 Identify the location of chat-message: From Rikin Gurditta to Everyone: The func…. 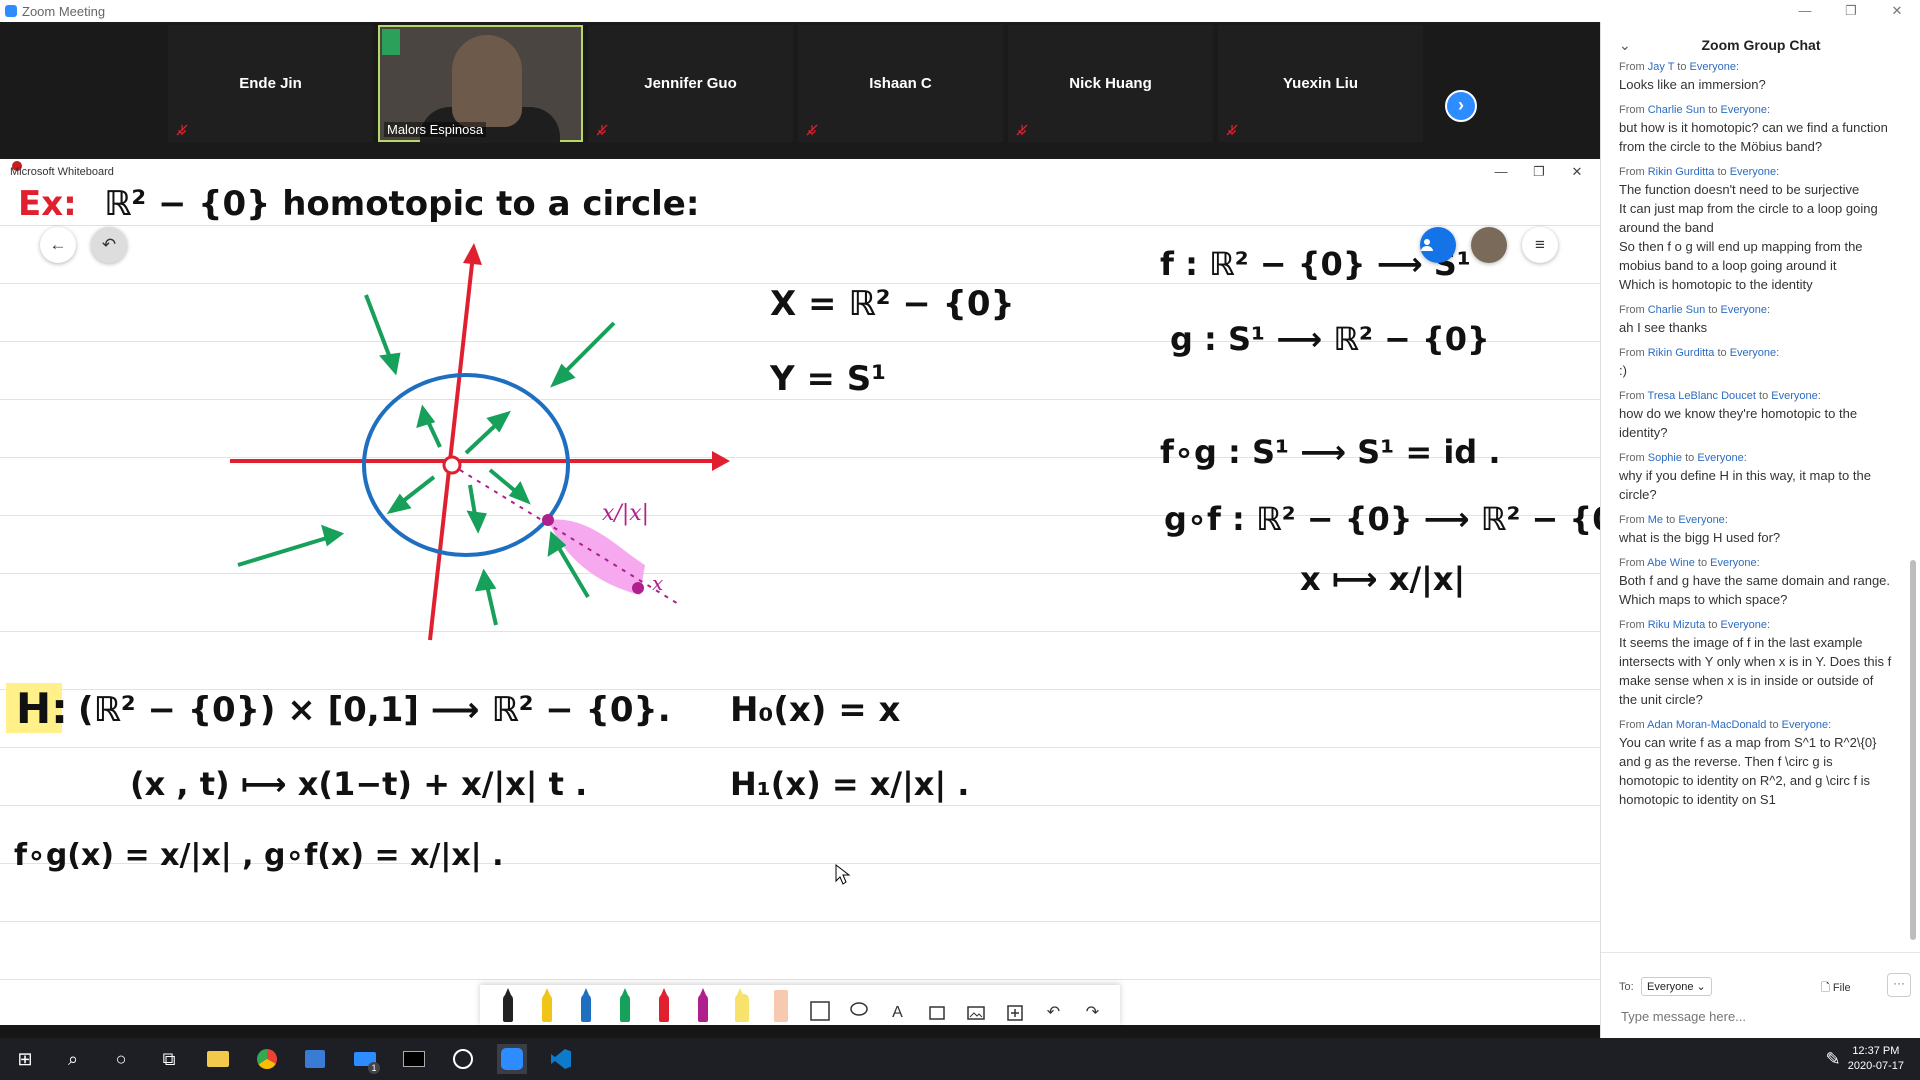
(1753, 229).